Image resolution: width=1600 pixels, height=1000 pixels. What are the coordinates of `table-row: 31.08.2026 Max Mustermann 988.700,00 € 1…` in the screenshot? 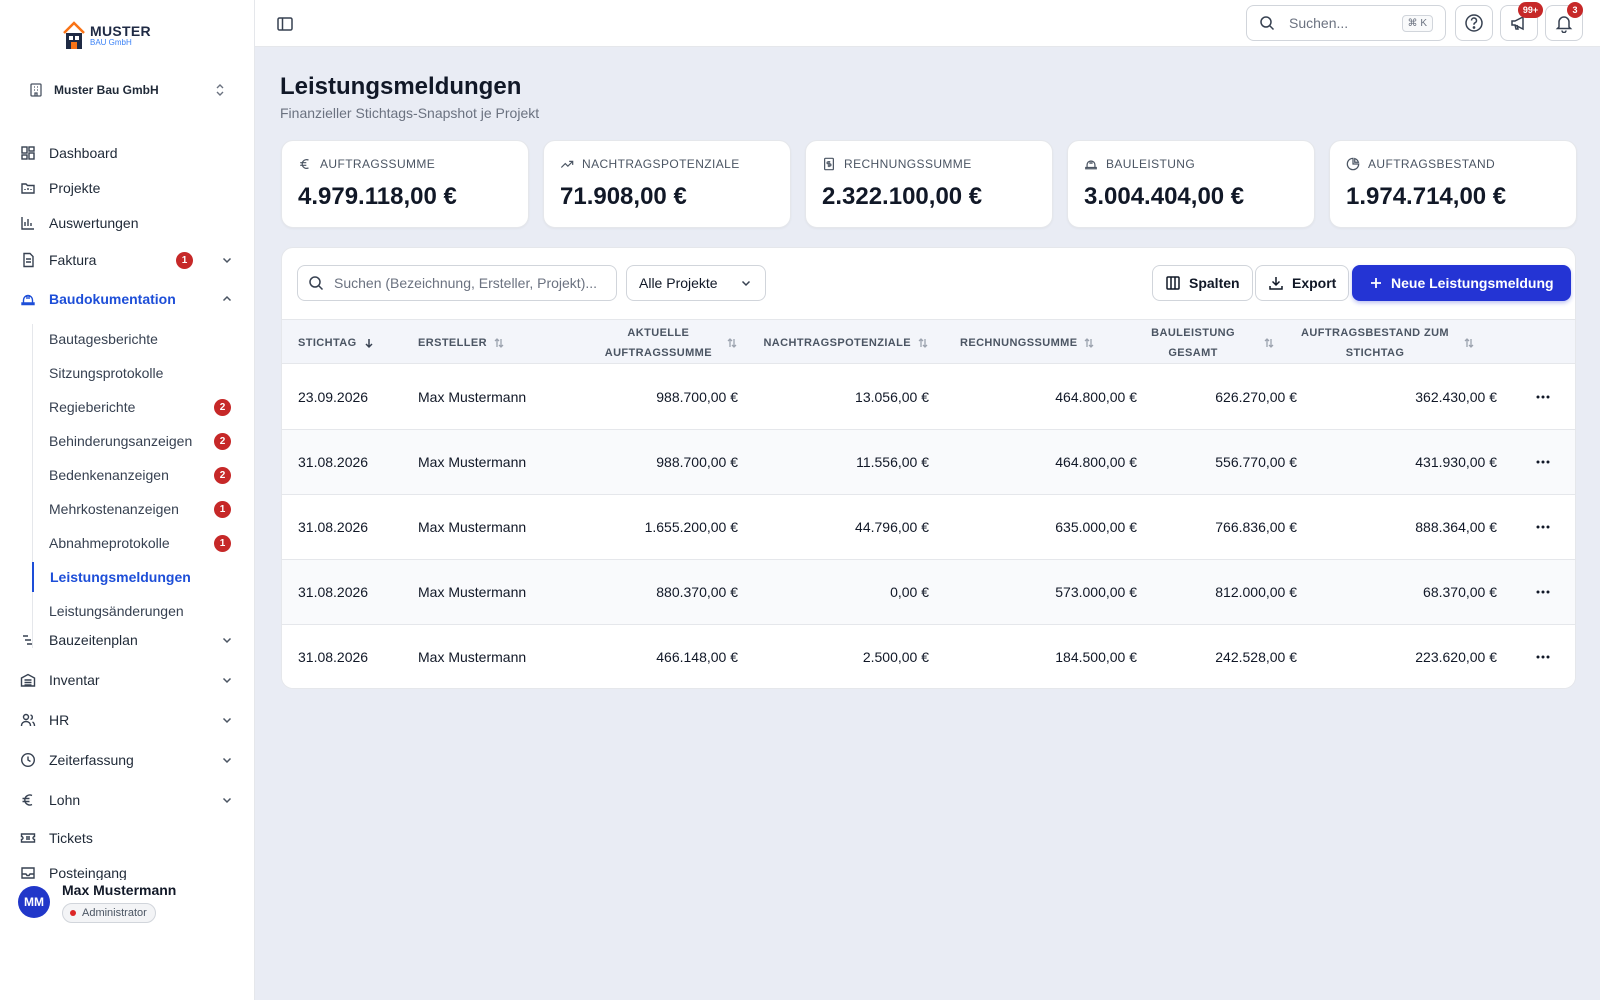 It's located at (928, 462).